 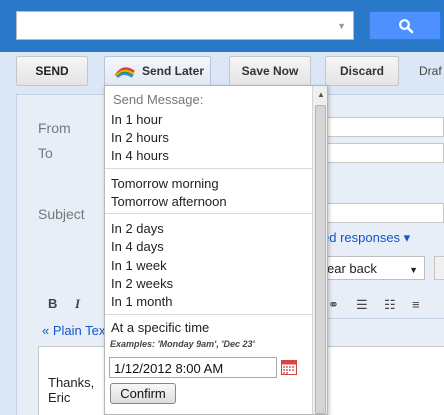 I want to click on menu-item-specific-time: At a specific time, so click(x=160, y=327).